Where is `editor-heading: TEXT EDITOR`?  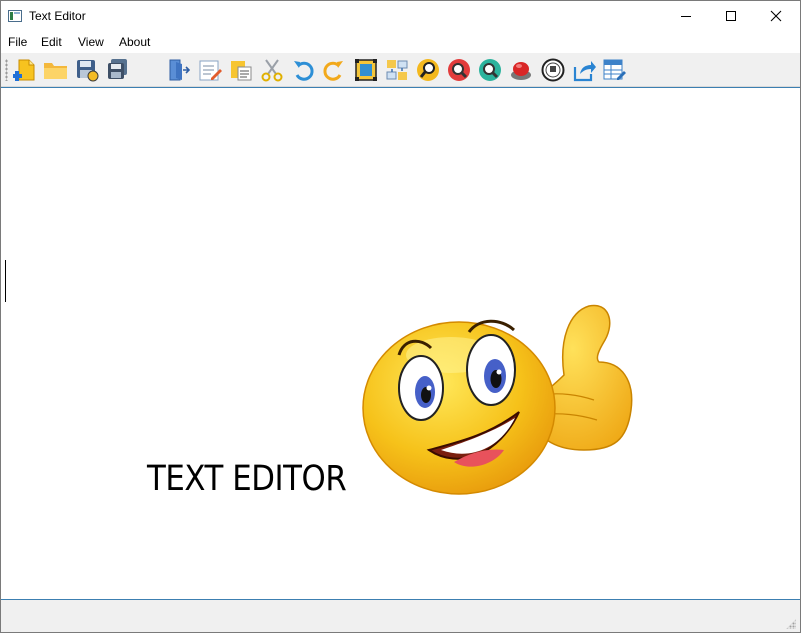
editor-heading: TEXT EDITOR is located at coordinates (247, 479).